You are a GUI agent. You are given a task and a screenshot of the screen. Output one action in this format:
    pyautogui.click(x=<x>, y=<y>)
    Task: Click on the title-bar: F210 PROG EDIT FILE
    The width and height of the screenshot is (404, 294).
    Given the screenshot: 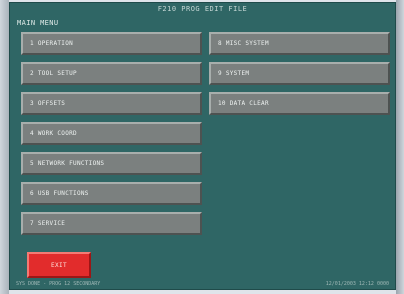 What is the action you would take?
    pyautogui.click(x=202, y=9)
    